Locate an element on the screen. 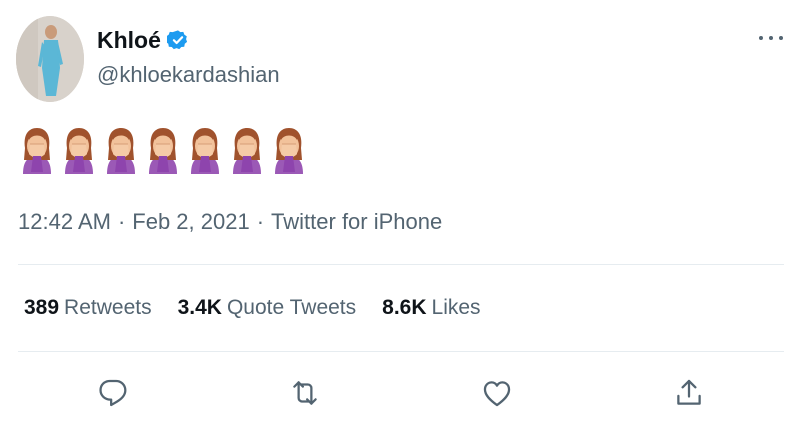  quote-tweets-stat: 3.4K Quote Tweets is located at coordinates (267, 308).